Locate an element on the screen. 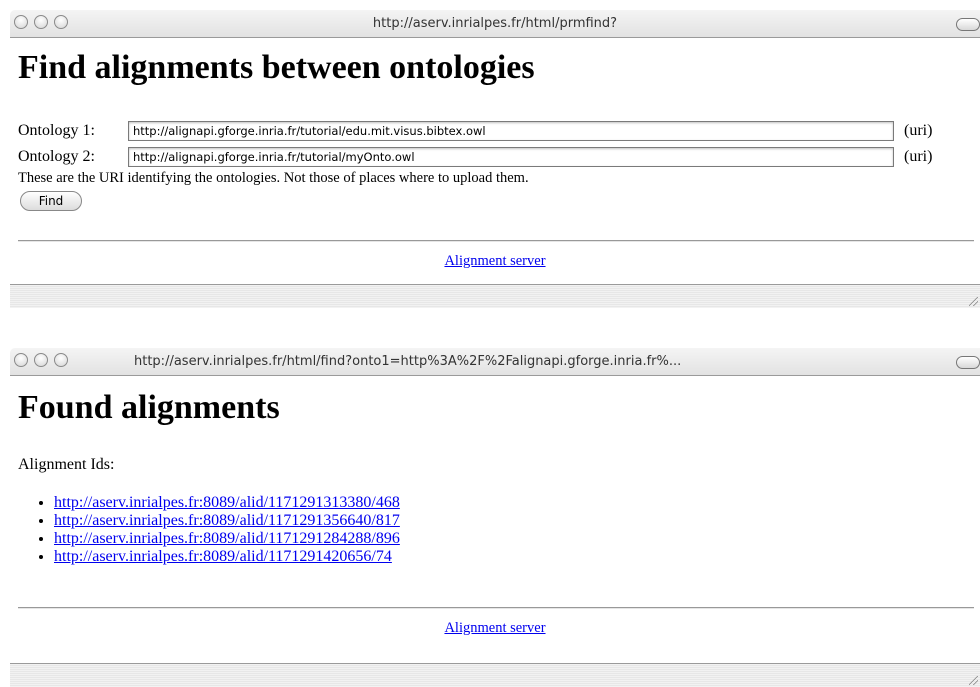 This screenshot has width=980, height=687. close-window-button is located at coordinates (21, 360).